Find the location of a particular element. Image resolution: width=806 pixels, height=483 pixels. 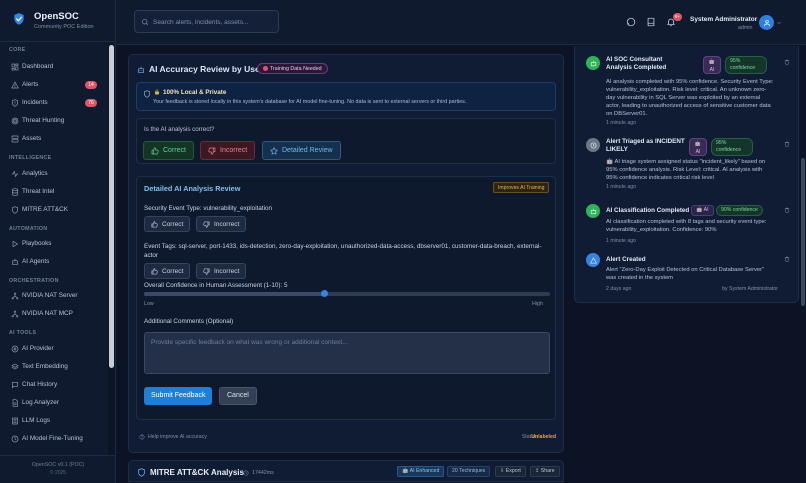

sidebar-item-nat-mcp: NVIDIA NAT MCP is located at coordinates (53, 313).